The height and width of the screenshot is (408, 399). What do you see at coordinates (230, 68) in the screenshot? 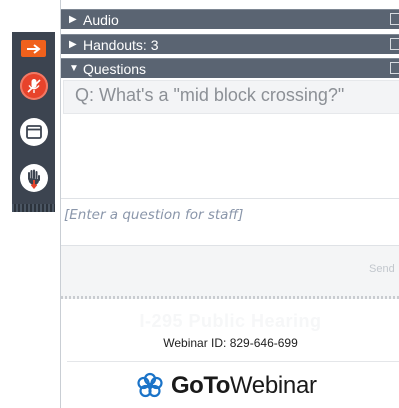
I see `section-questions: ▼ Questions` at bounding box center [230, 68].